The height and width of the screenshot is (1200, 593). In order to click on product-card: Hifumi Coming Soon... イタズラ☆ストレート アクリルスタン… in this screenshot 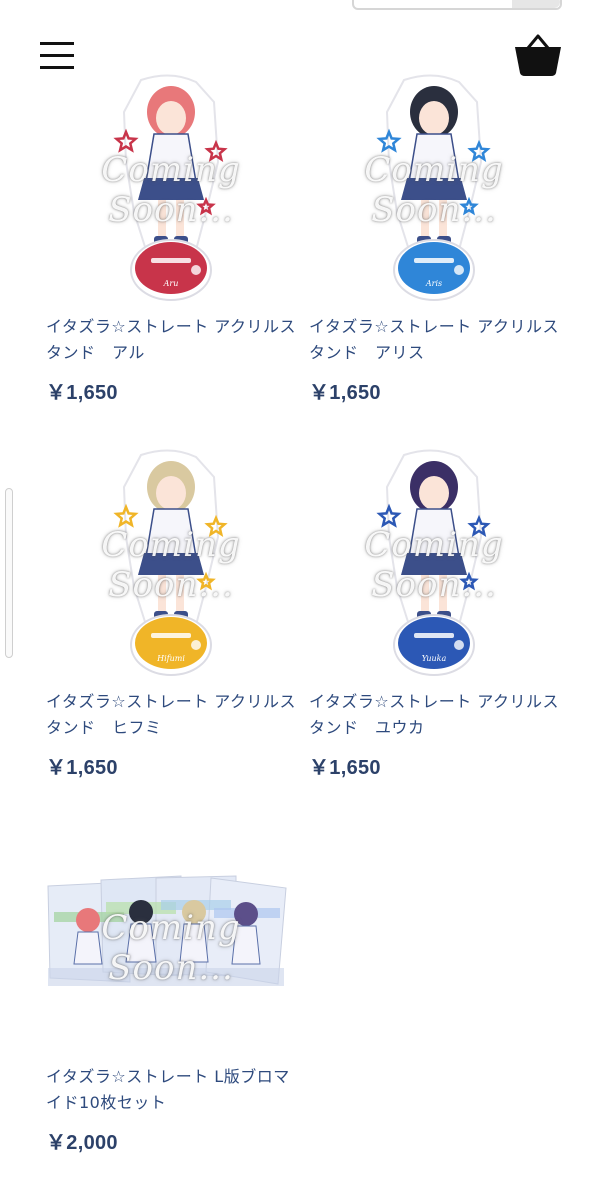, I will do `click(171, 613)`.